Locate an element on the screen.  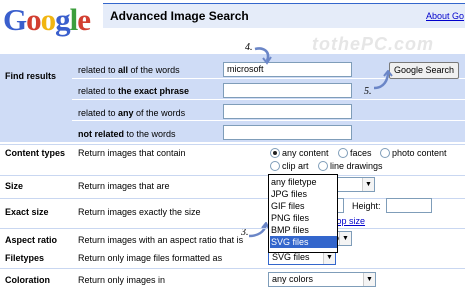
content-types-label: Content types is located at coordinates (35, 153).